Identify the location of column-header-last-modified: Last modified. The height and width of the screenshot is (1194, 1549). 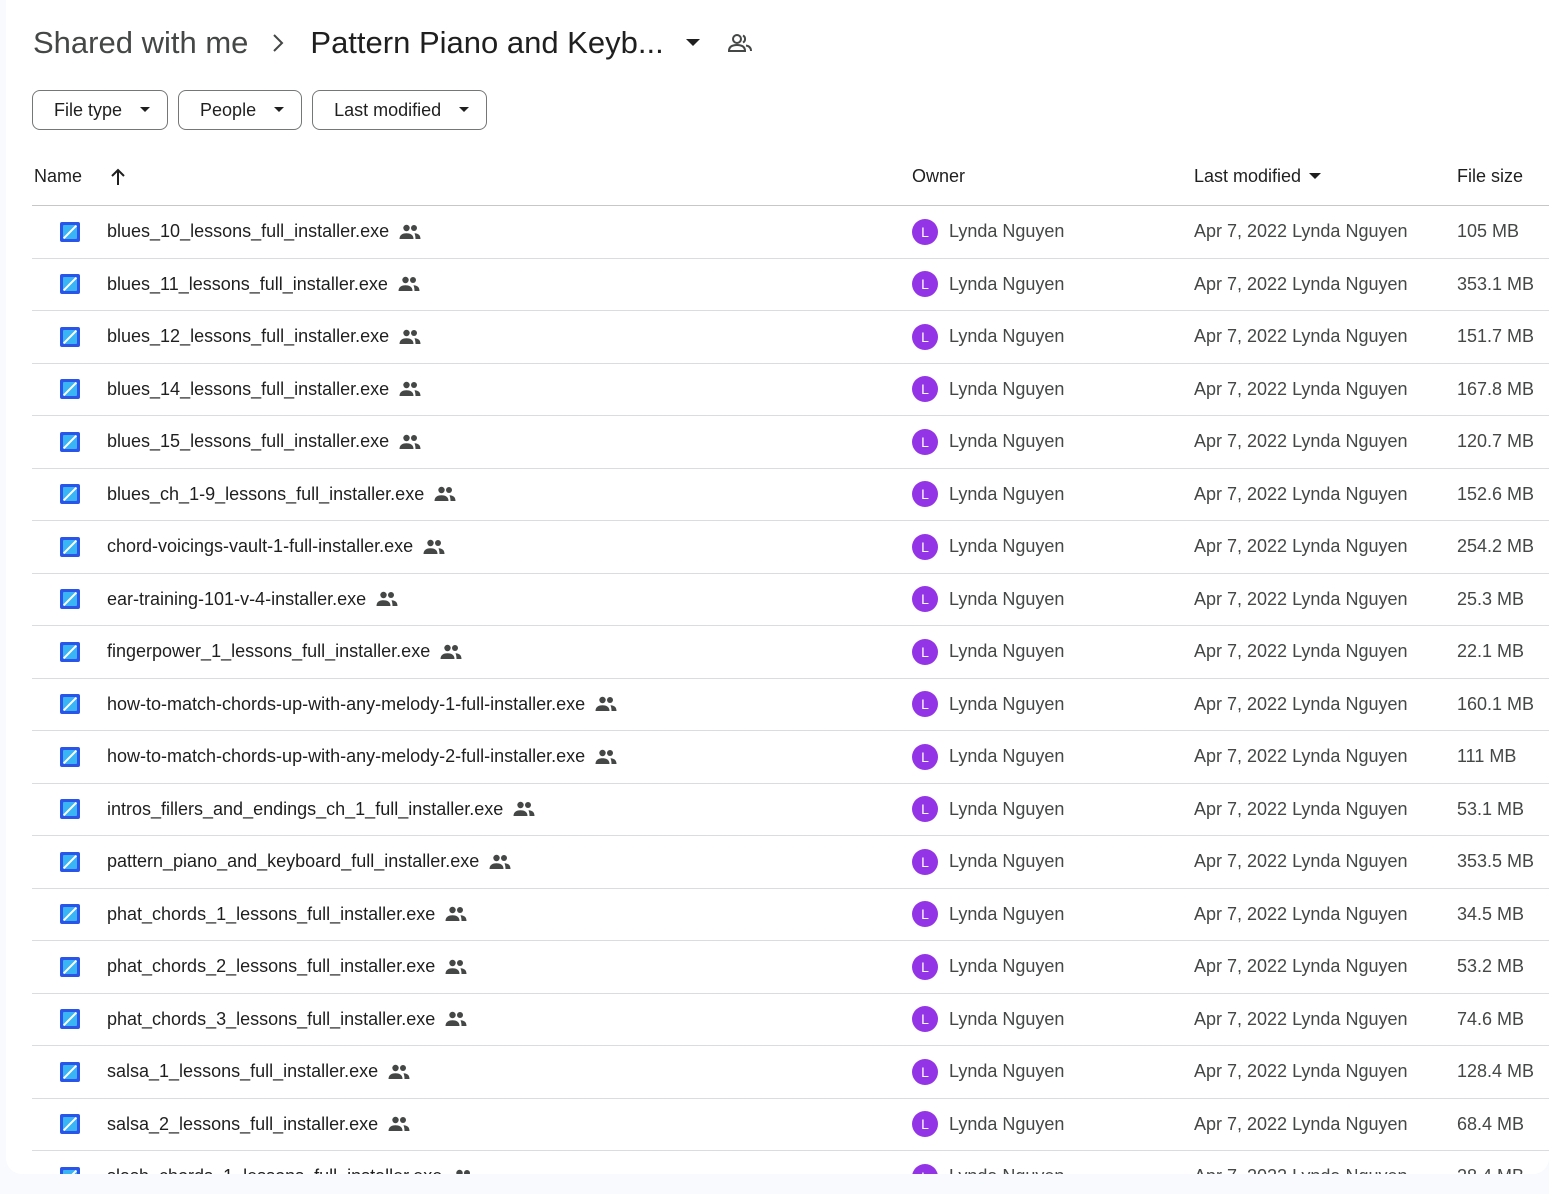
(1258, 176).